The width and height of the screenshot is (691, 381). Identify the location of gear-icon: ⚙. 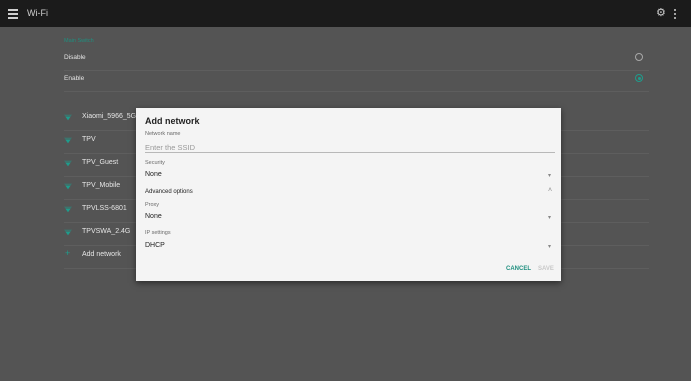
(661, 13).